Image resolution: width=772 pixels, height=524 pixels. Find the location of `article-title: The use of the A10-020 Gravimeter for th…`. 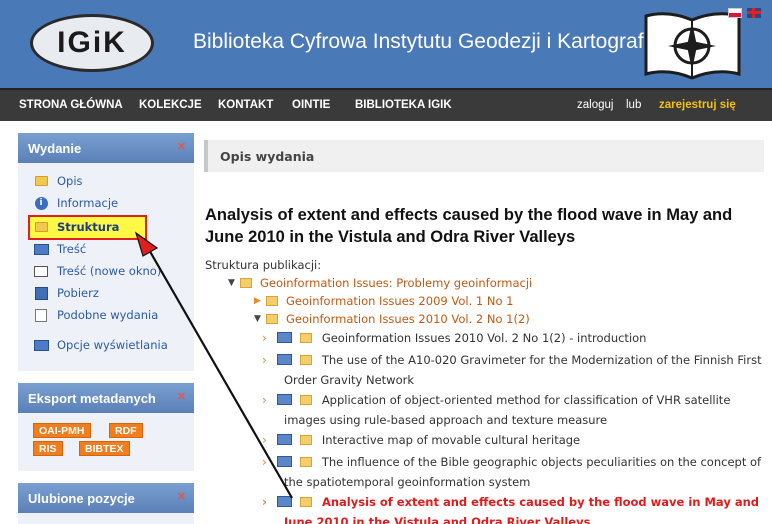

article-title: The use of the A10-020 Gravimeter for th… is located at coordinates (523, 370).